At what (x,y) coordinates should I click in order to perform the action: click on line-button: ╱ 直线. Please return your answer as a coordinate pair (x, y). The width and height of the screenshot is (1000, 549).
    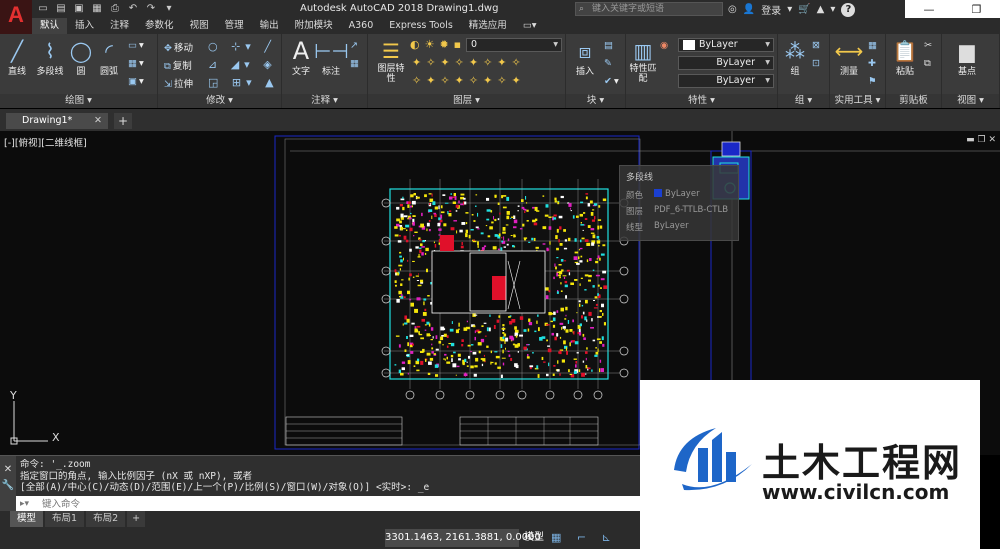
    Looking at the image, I should click on (17, 57).